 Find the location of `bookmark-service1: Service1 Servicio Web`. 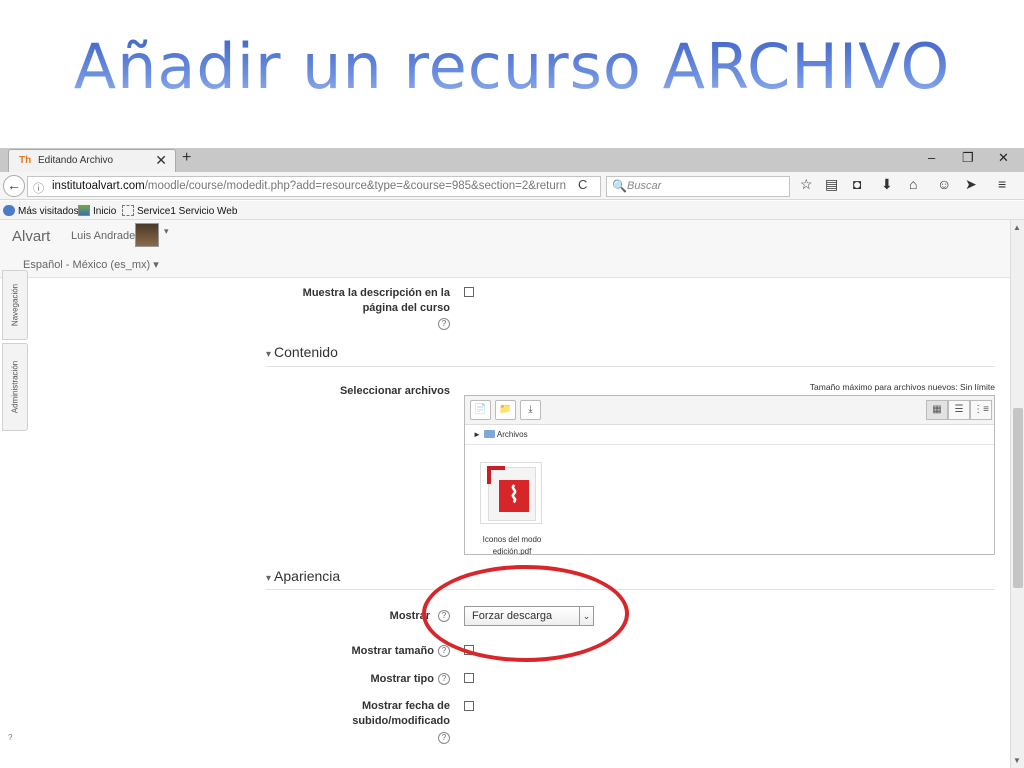

bookmark-service1: Service1 Servicio Web is located at coordinates (179, 211).